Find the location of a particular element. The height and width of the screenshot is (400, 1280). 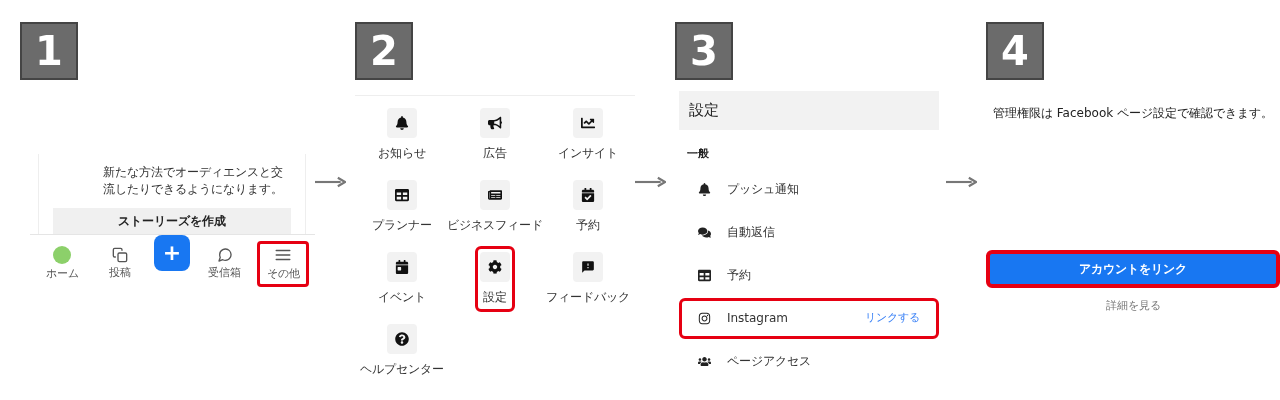

menu-item: ビジネスフィード is located at coordinates (494, 207).